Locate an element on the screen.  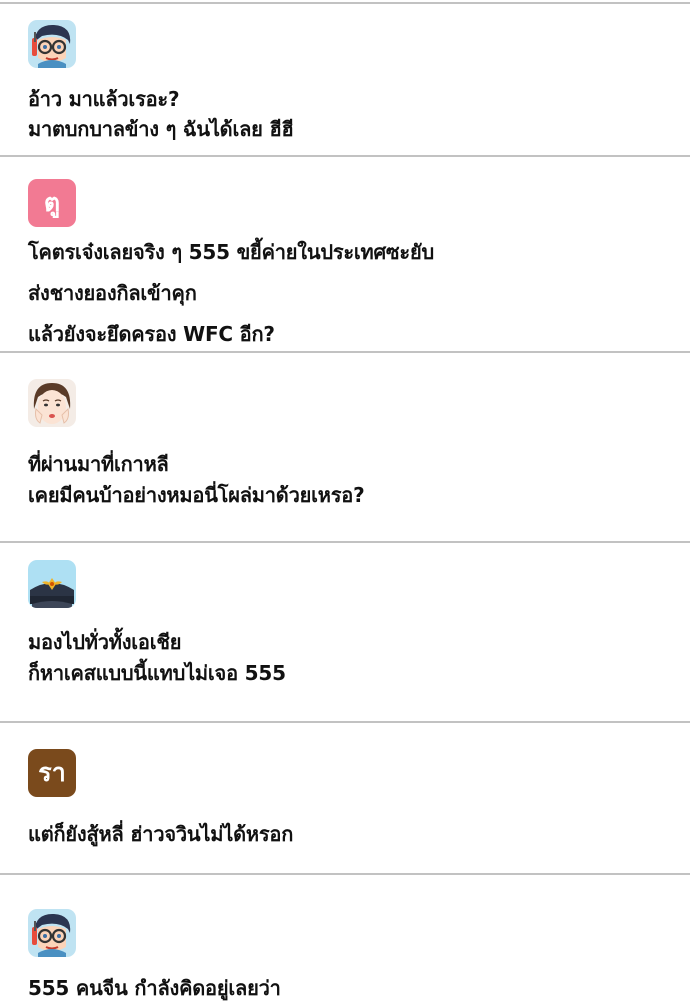
comment-line: อ้าว มาแล้วเรอะ? is located at coordinates (104, 99).